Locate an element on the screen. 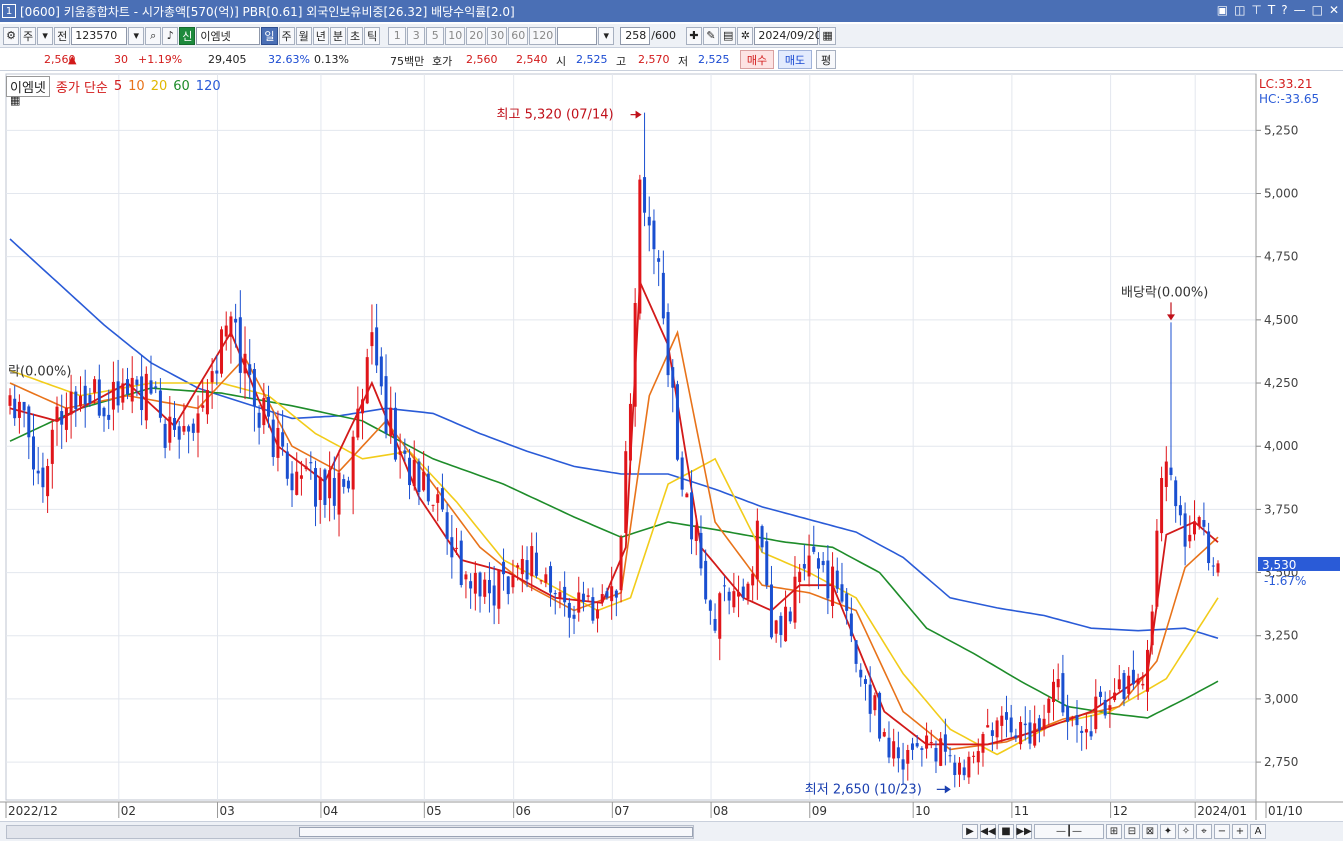 The width and height of the screenshot is (1343, 841). buy-button: 매수 is located at coordinates (757, 59).